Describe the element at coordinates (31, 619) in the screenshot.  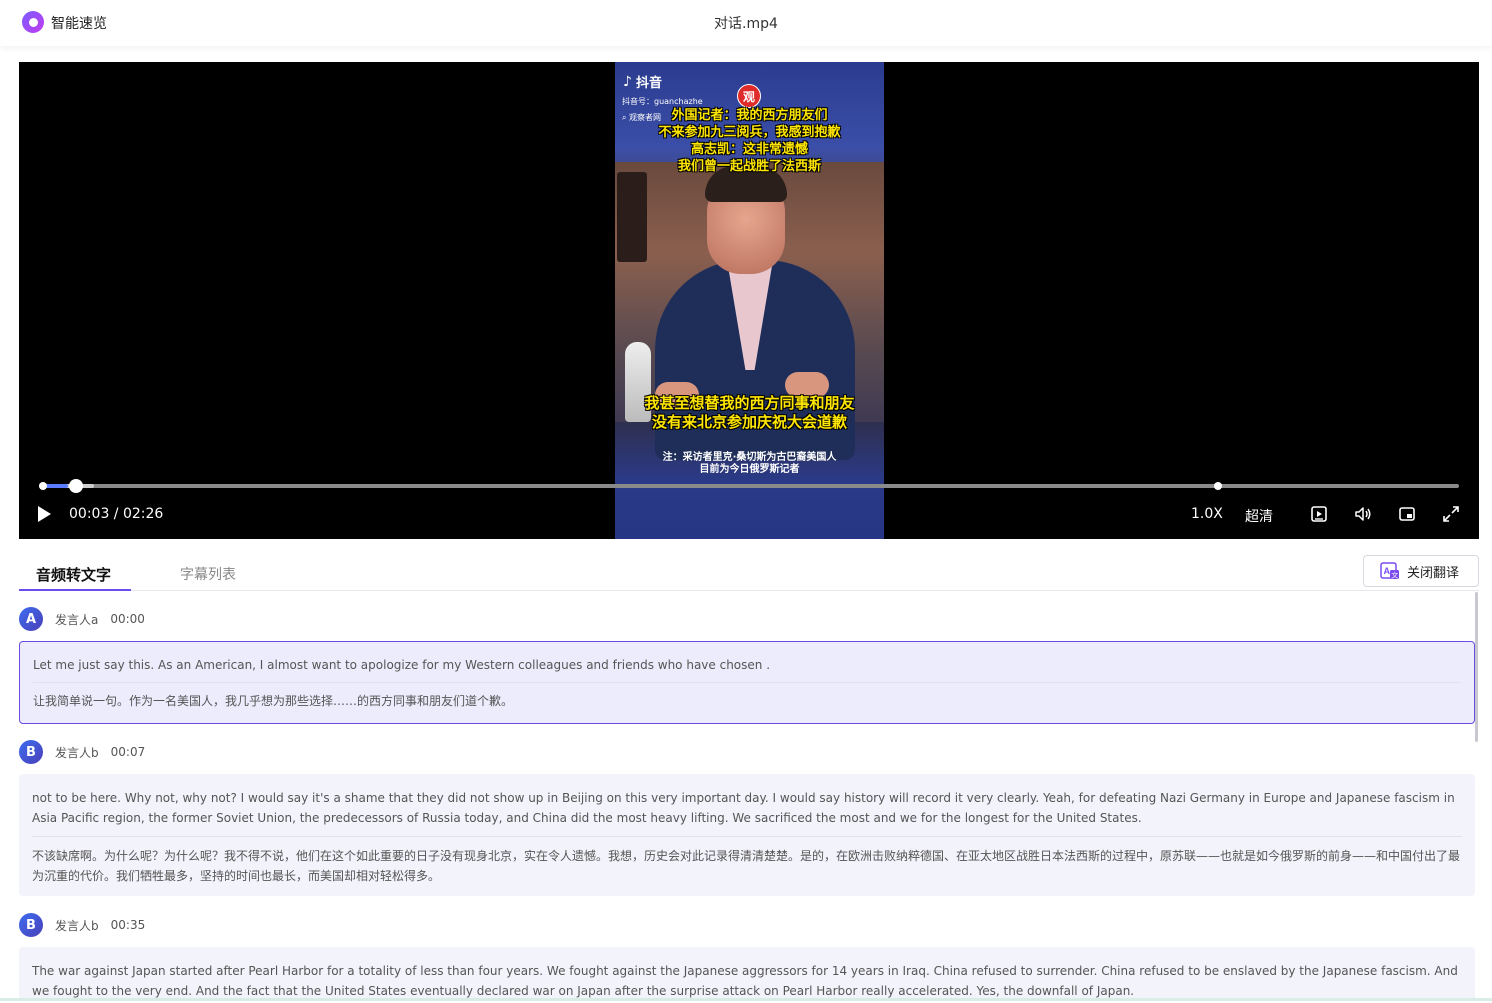
I see `speaker-avatar: A` at that location.